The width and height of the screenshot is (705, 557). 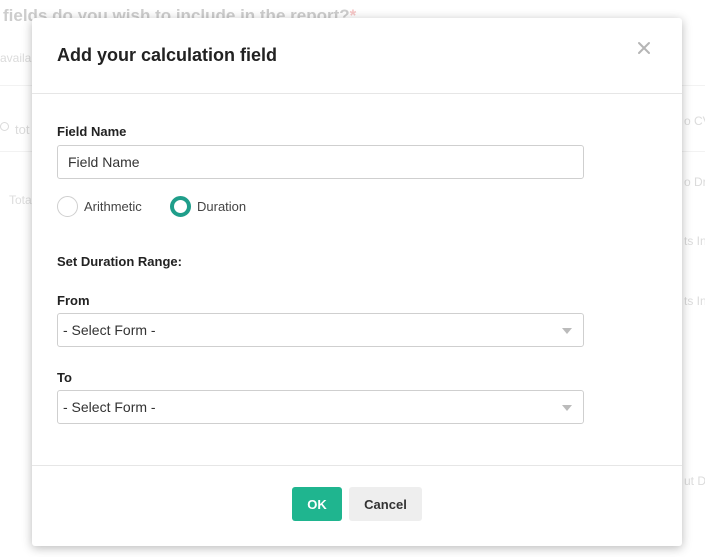 What do you see at coordinates (167, 55) in the screenshot?
I see `dialog-title: Add your calculation field` at bounding box center [167, 55].